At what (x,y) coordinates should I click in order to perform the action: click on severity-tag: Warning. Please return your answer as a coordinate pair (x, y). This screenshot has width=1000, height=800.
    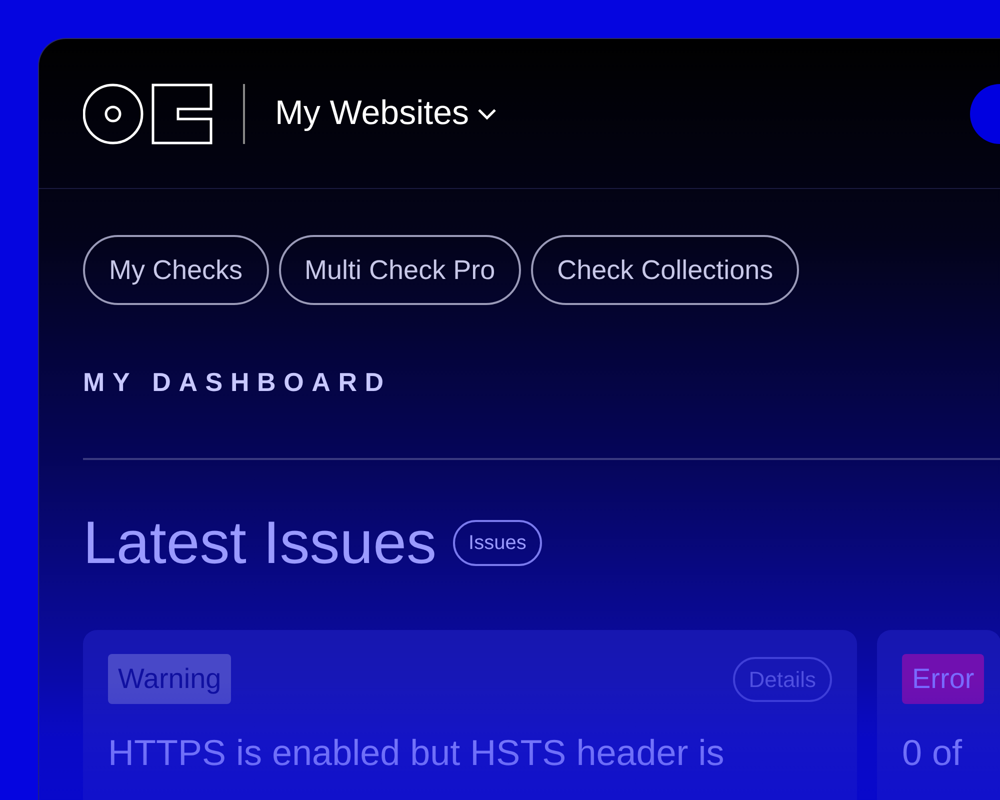
    Looking at the image, I should click on (170, 679).